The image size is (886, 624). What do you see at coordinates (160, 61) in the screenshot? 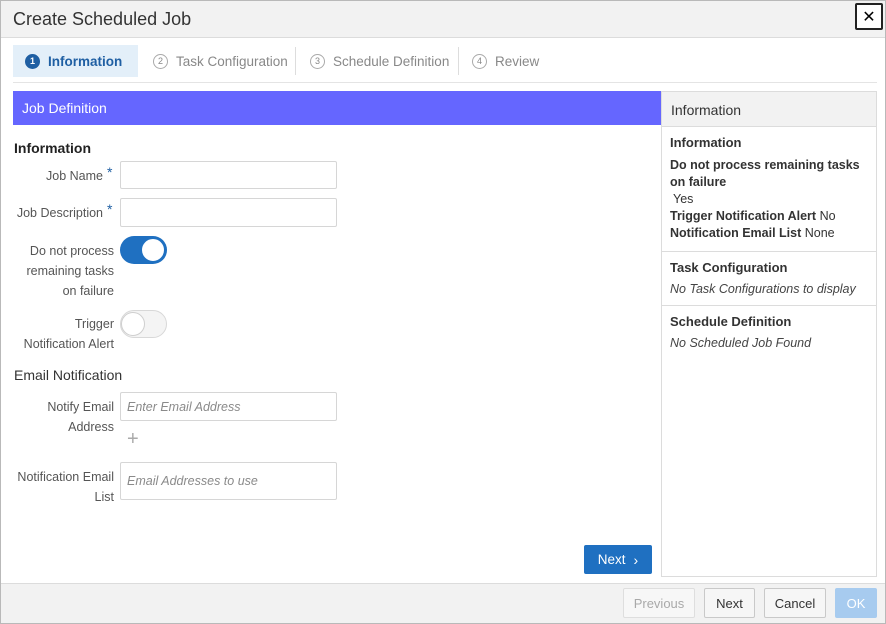
I see `step-number-icon: 2` at bounding box center [160, 61].